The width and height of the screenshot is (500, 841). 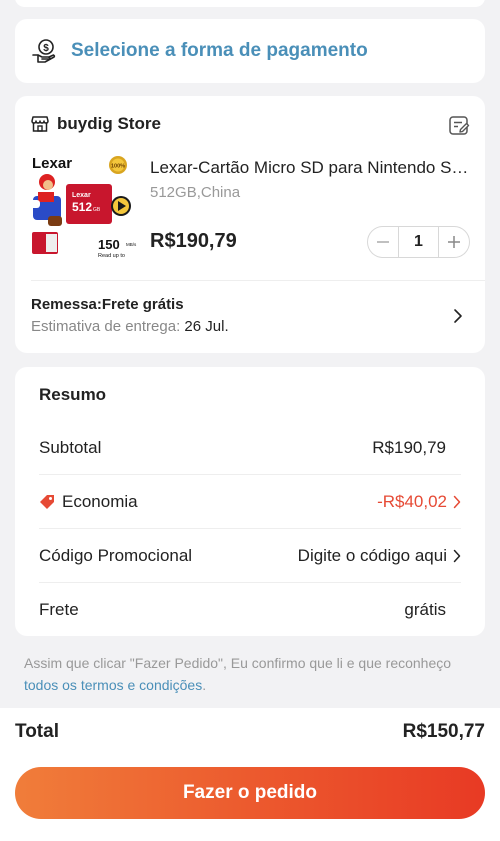 I want to click on delivery-estimate: Estimativa de entrega: 26 Jul., so click(x=130, y=326).